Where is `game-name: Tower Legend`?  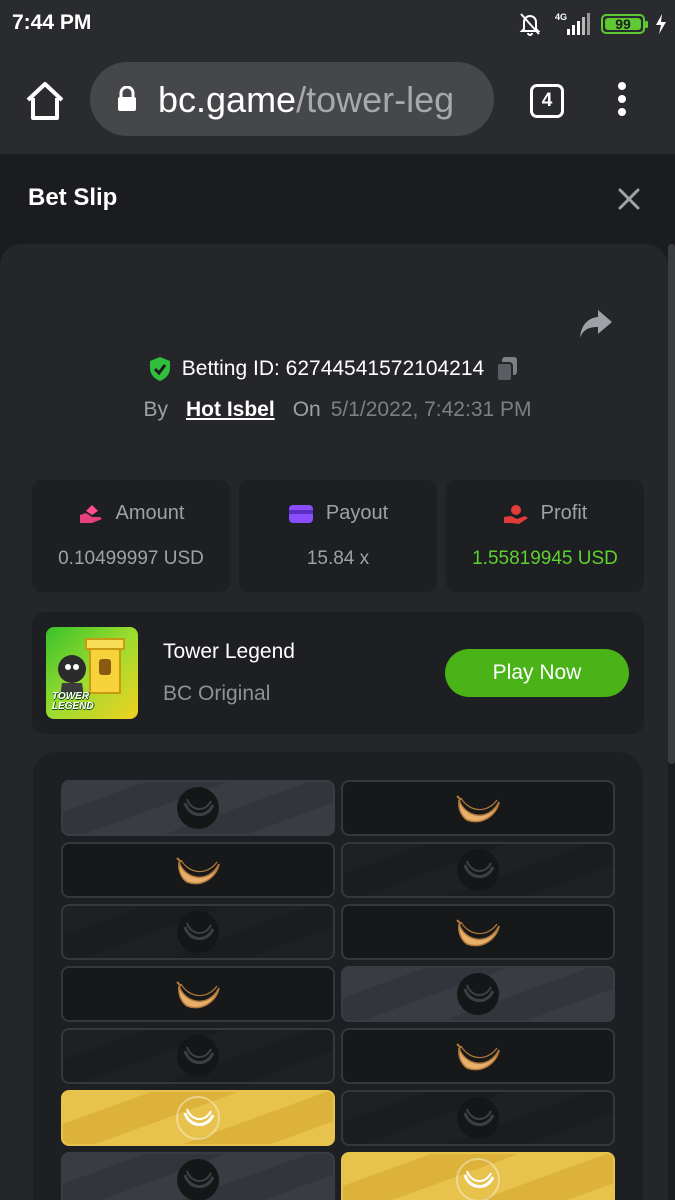
game-name: Tower Legend is located at coordinates (229, 651).